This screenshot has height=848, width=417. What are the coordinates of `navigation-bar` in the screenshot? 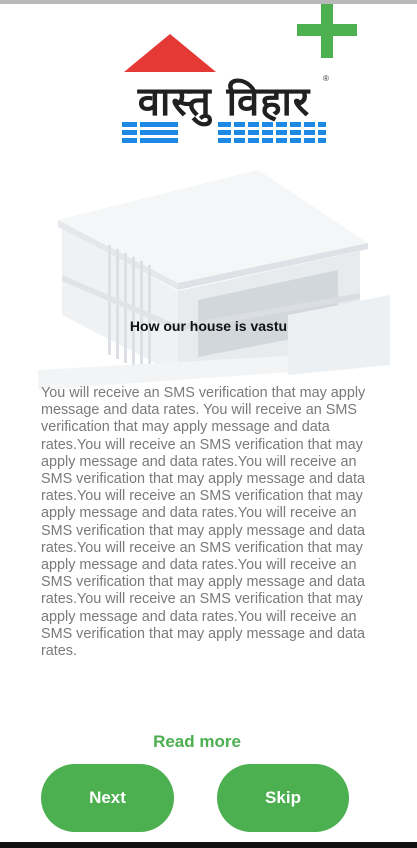 It's located at (208, 845).